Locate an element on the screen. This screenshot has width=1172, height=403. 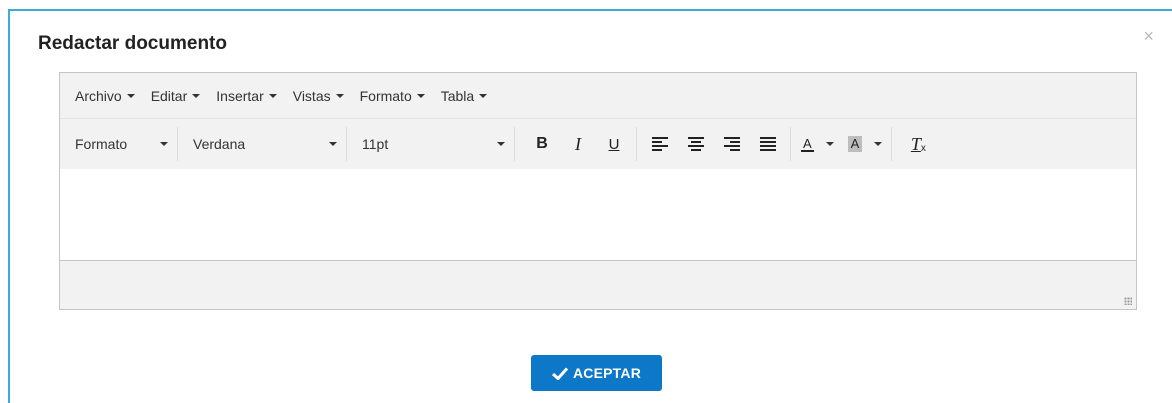
clear-group: Tx is located at coordinates (914, 144).